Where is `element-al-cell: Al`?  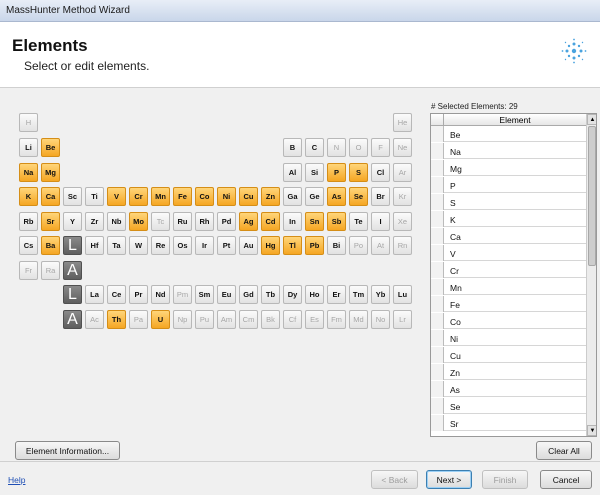
element-al-cell: Al is located at coordinates (292, 172).